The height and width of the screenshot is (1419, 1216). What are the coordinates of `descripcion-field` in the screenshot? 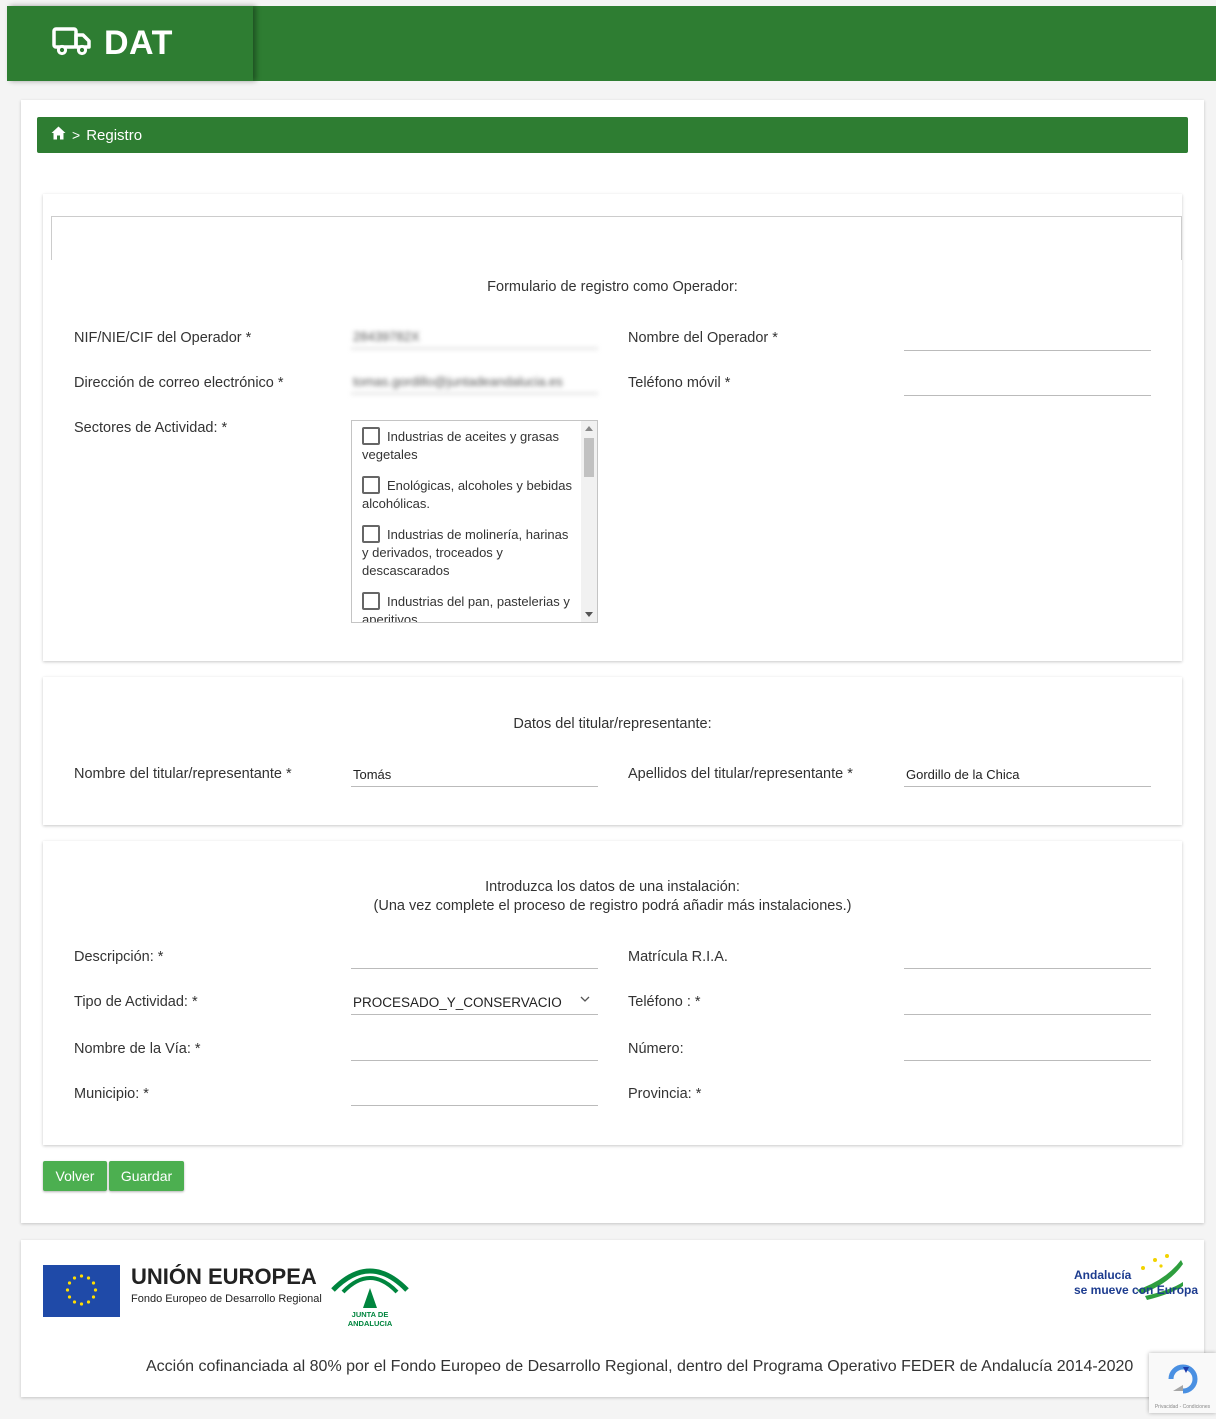 It's located at (474, 955).